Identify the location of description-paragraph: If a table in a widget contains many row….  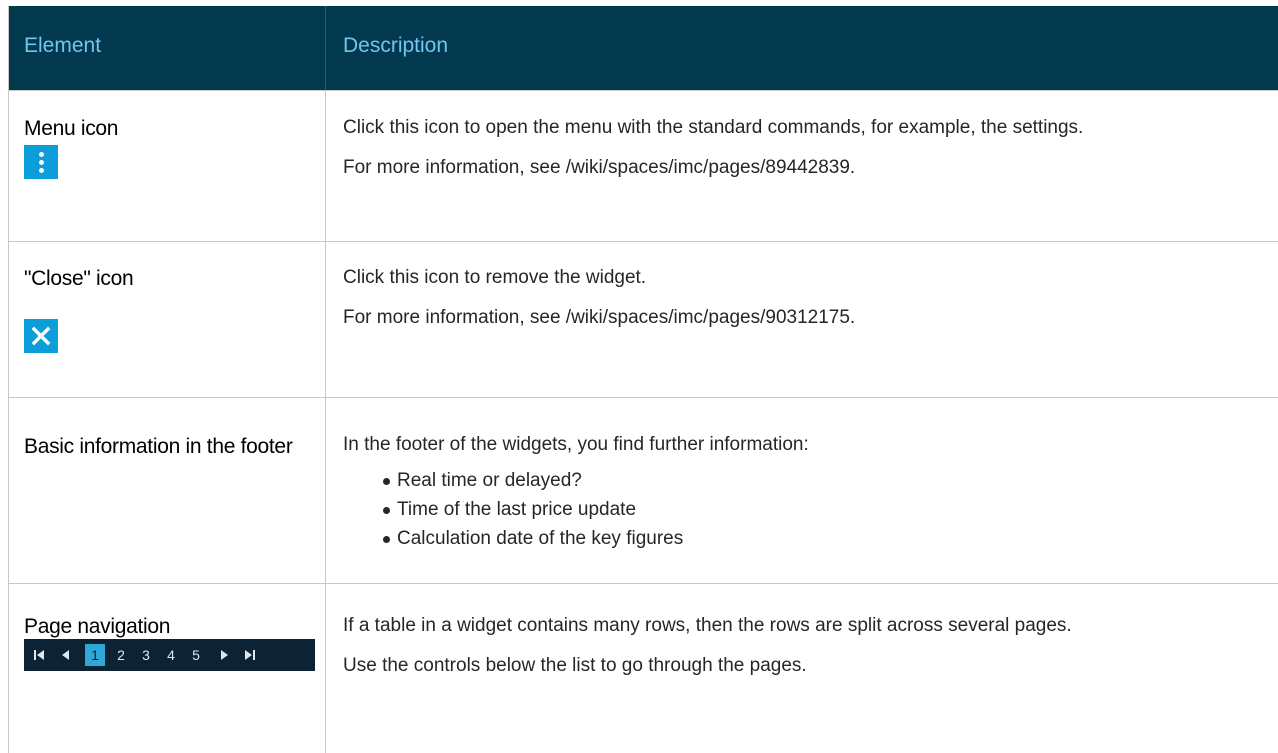
(707, 625).